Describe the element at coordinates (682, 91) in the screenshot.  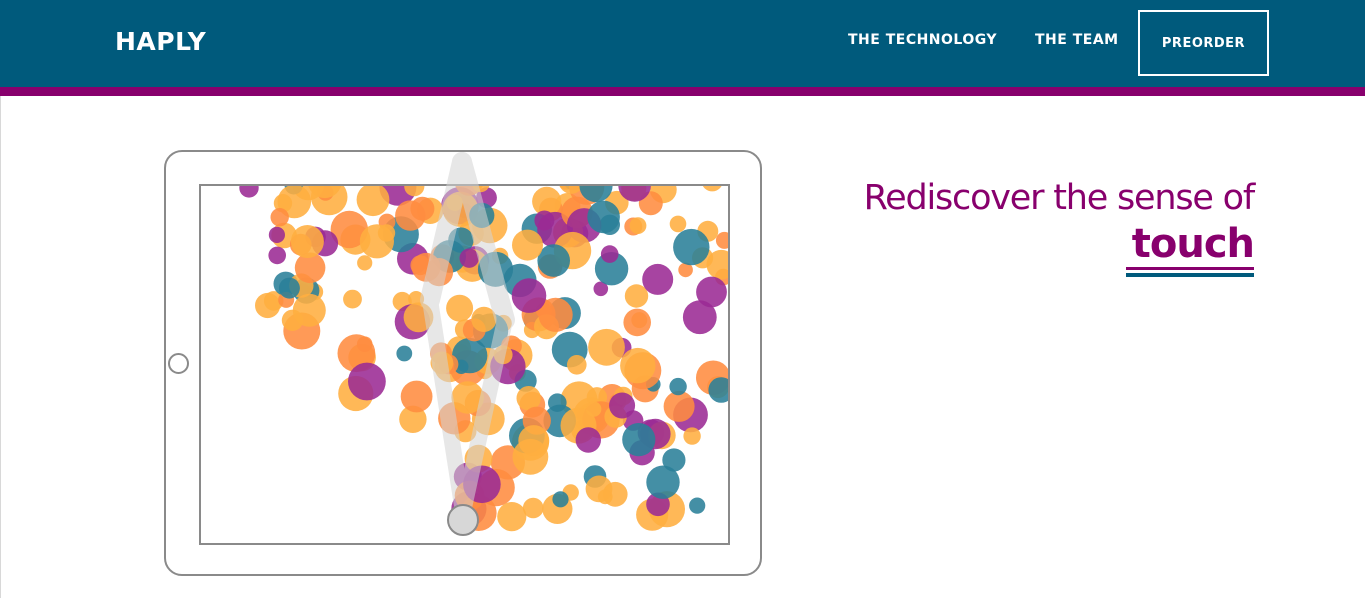
I see `navbar-accent-stripe` at that location.